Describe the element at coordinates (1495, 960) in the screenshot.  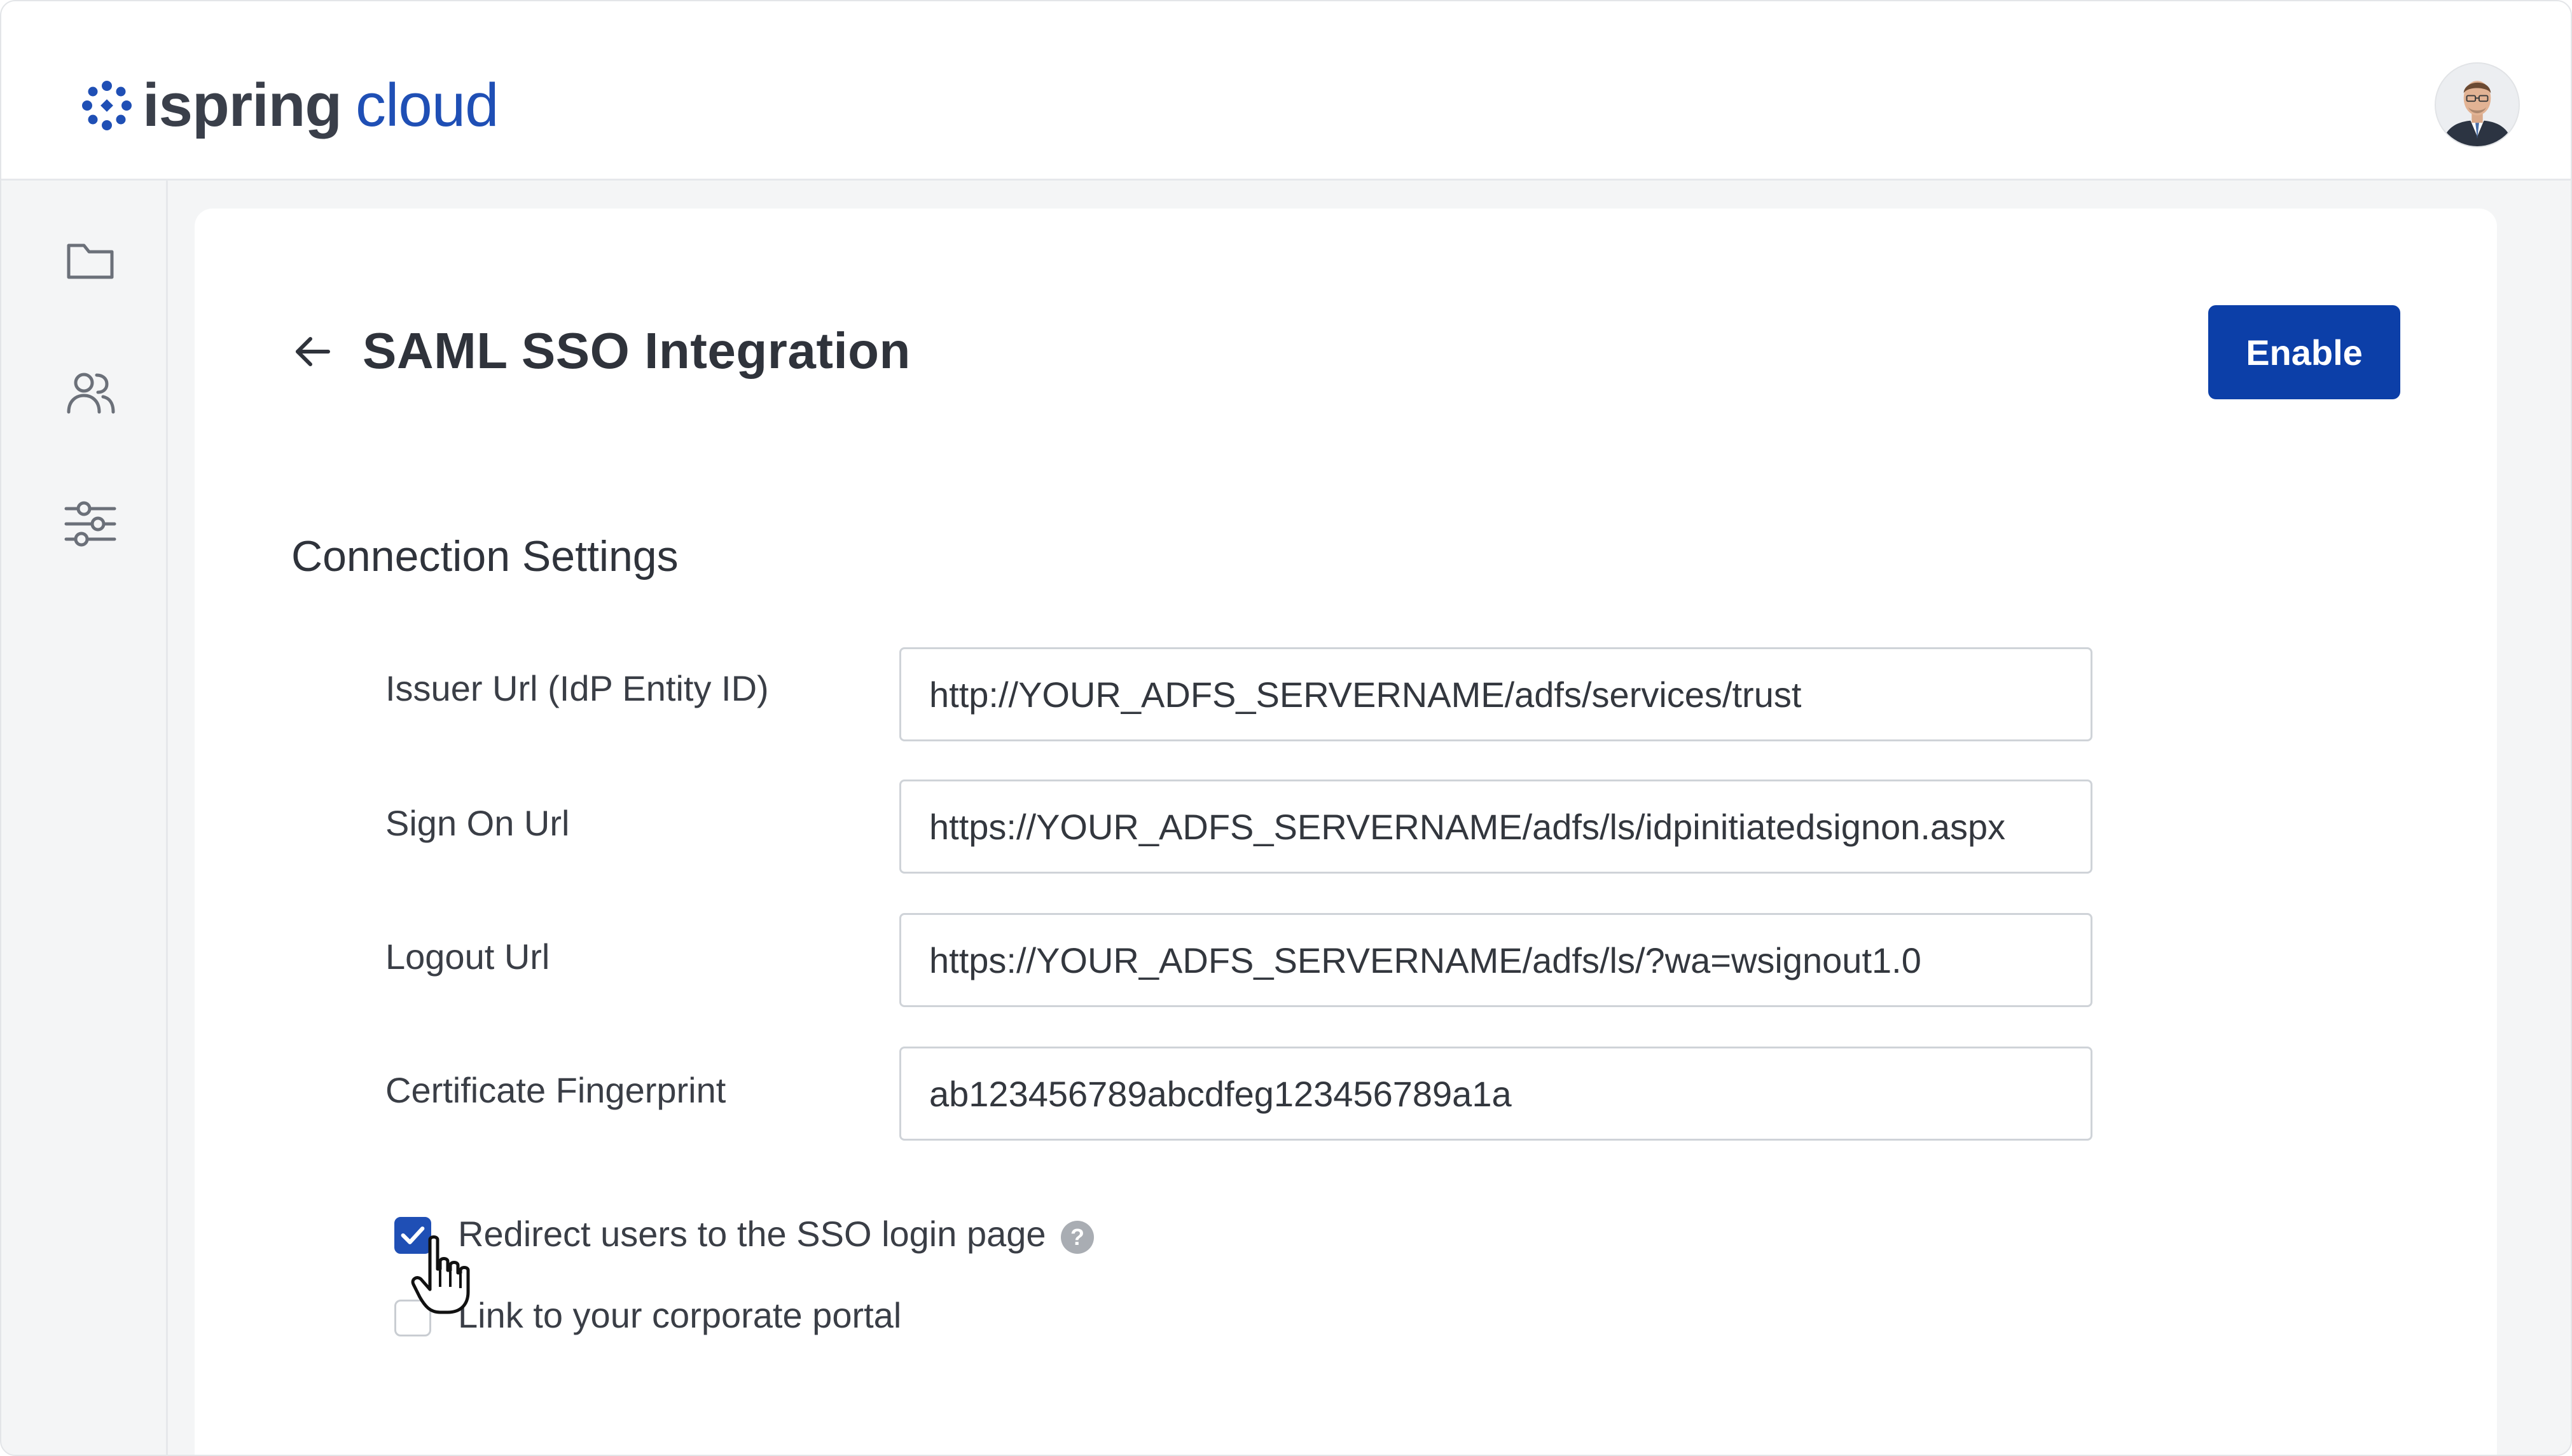
I see `logout-url-input` at that location.